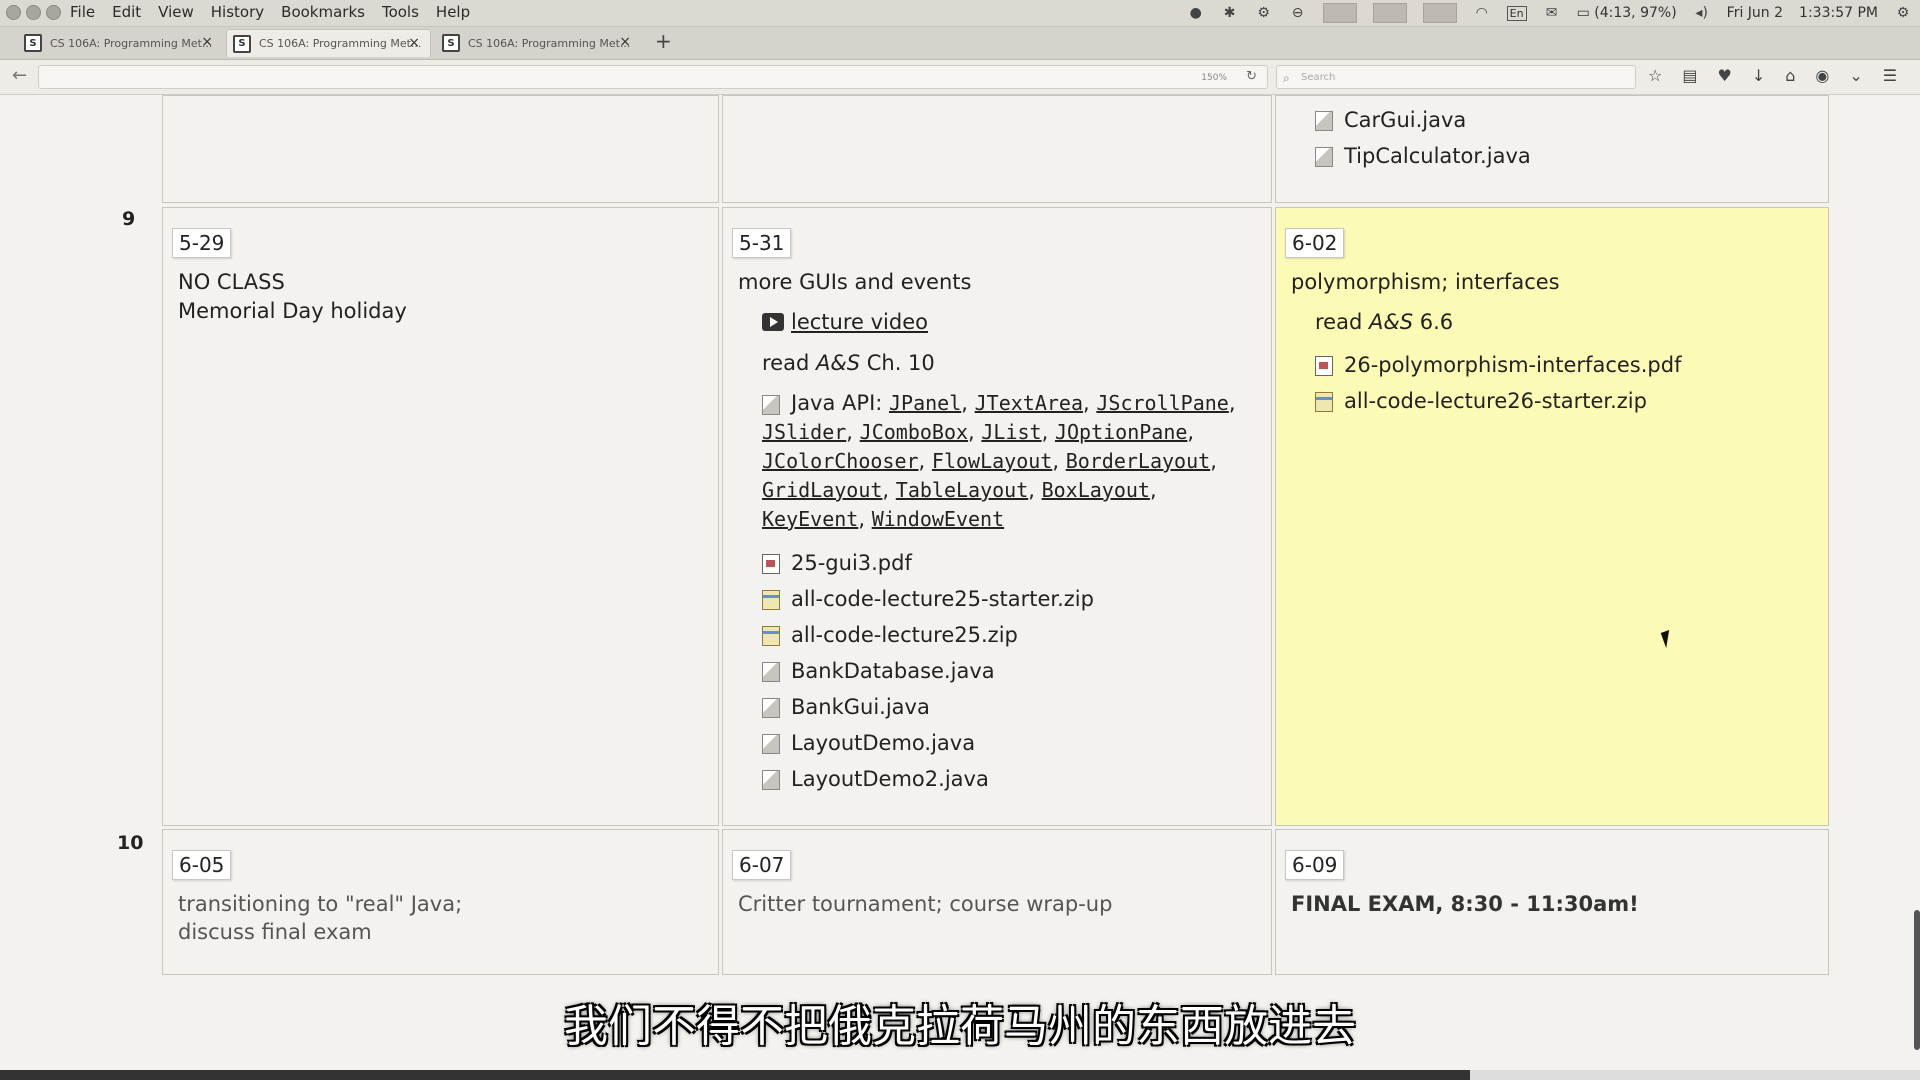  Describe the element at coordinates (1251, 77) in the screenshot. I see `reload-icon: ↻` at that location.